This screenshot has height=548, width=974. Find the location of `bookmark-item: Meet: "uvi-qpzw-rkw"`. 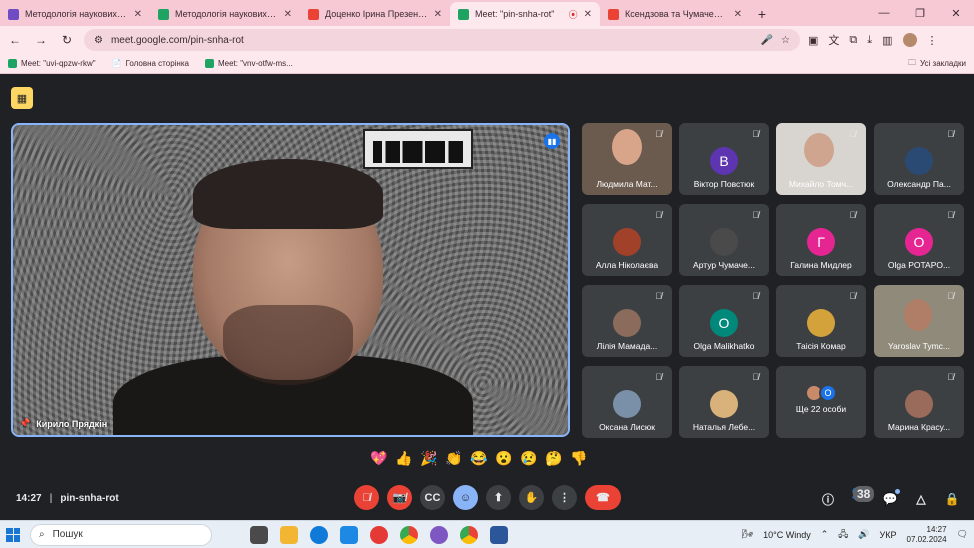

bookmark-item: Meet: "uvi-qpzw-rkw" is located at coordinates (52, 63).